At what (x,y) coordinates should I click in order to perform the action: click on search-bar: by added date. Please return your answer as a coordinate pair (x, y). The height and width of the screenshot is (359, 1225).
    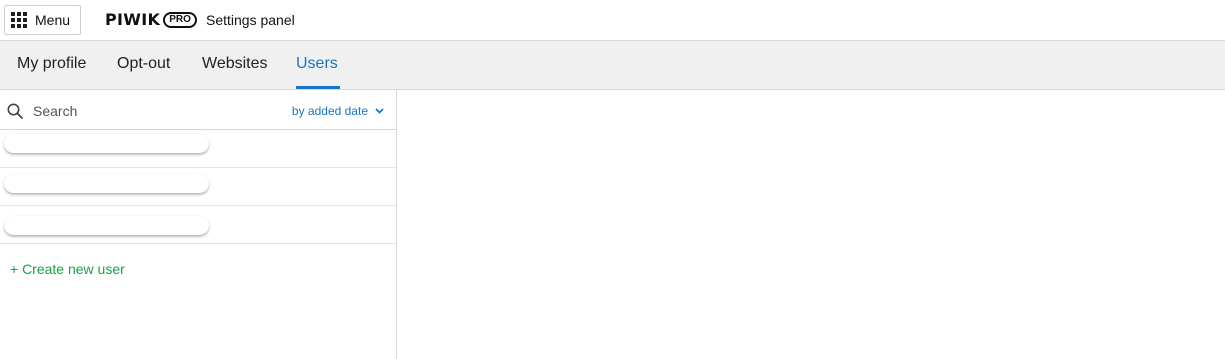
    Looking at the image, I should click on (198, 110).